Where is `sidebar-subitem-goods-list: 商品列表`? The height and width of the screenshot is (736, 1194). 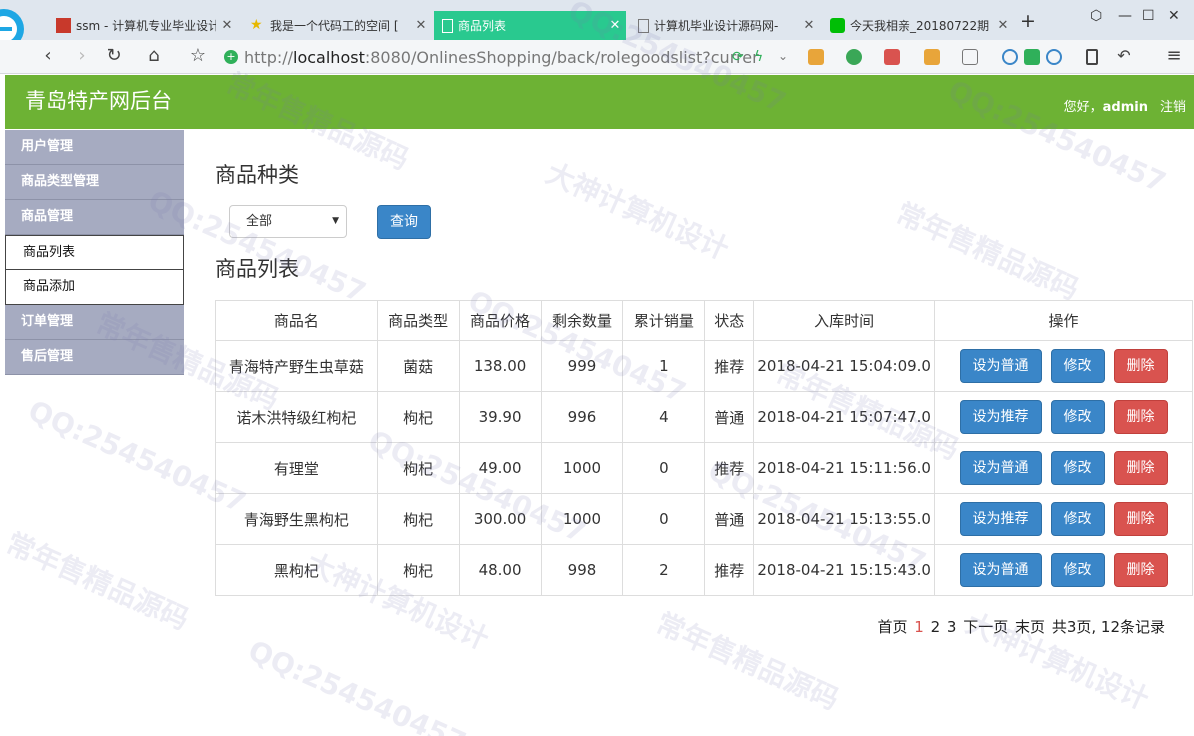
sidebar-subitem-goods-list: 商品列表 is located at coordinates (94, 252).